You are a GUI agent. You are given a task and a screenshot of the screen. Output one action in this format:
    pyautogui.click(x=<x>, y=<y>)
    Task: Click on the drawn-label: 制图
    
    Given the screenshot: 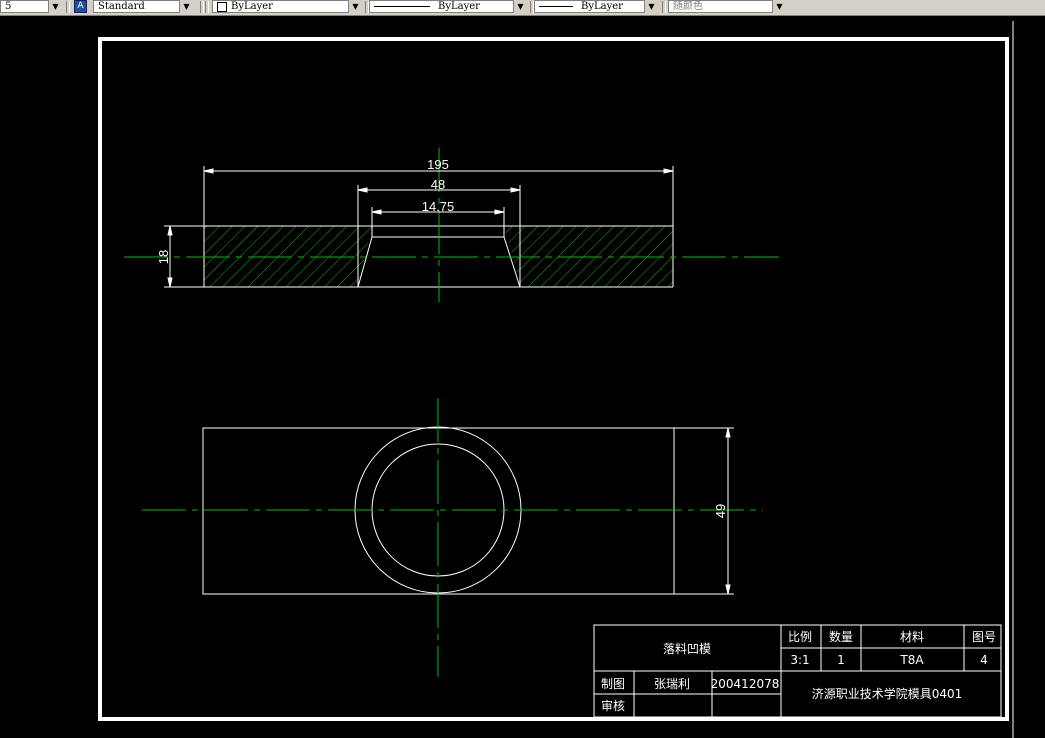 What is the action you would take?
    pyautogui.click(x=613, y=684)
    